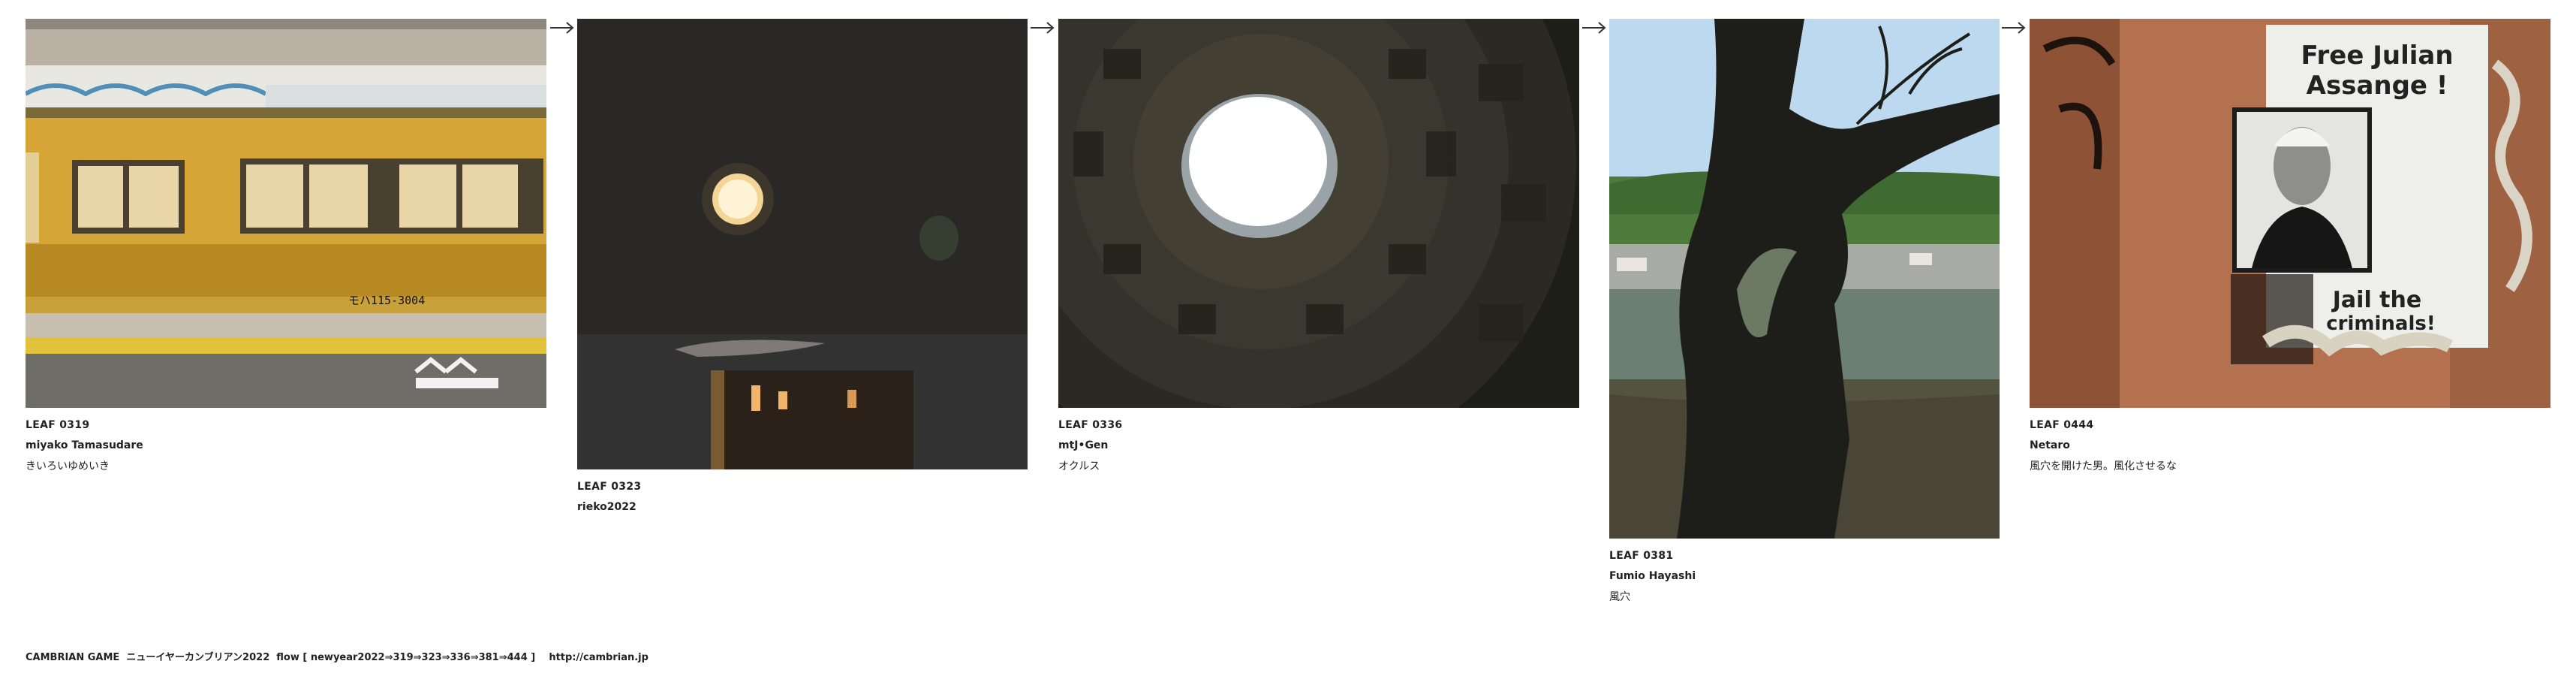 The height and width of the screenshot is (676, 2576). What do you see at coordinates (2062, 425) in the screenshot?
I see `leaf-title: LEAF 0444` at bounding box center [2062, 425].